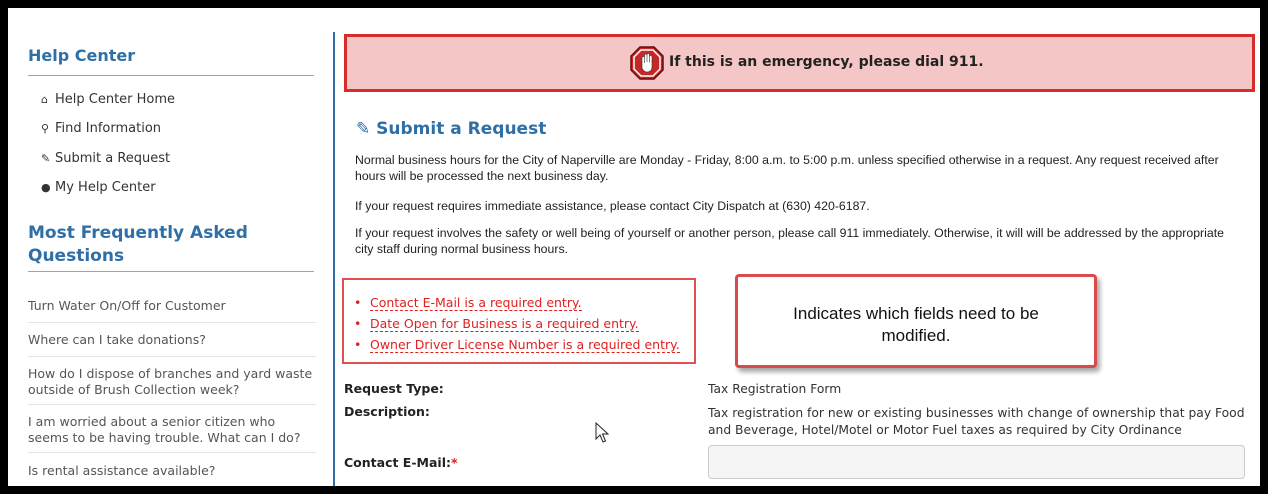  What do you see at coordinates (108, 128) in the screenshot?
I see `nav-label: Find Information` at bounding box center [108, 128].